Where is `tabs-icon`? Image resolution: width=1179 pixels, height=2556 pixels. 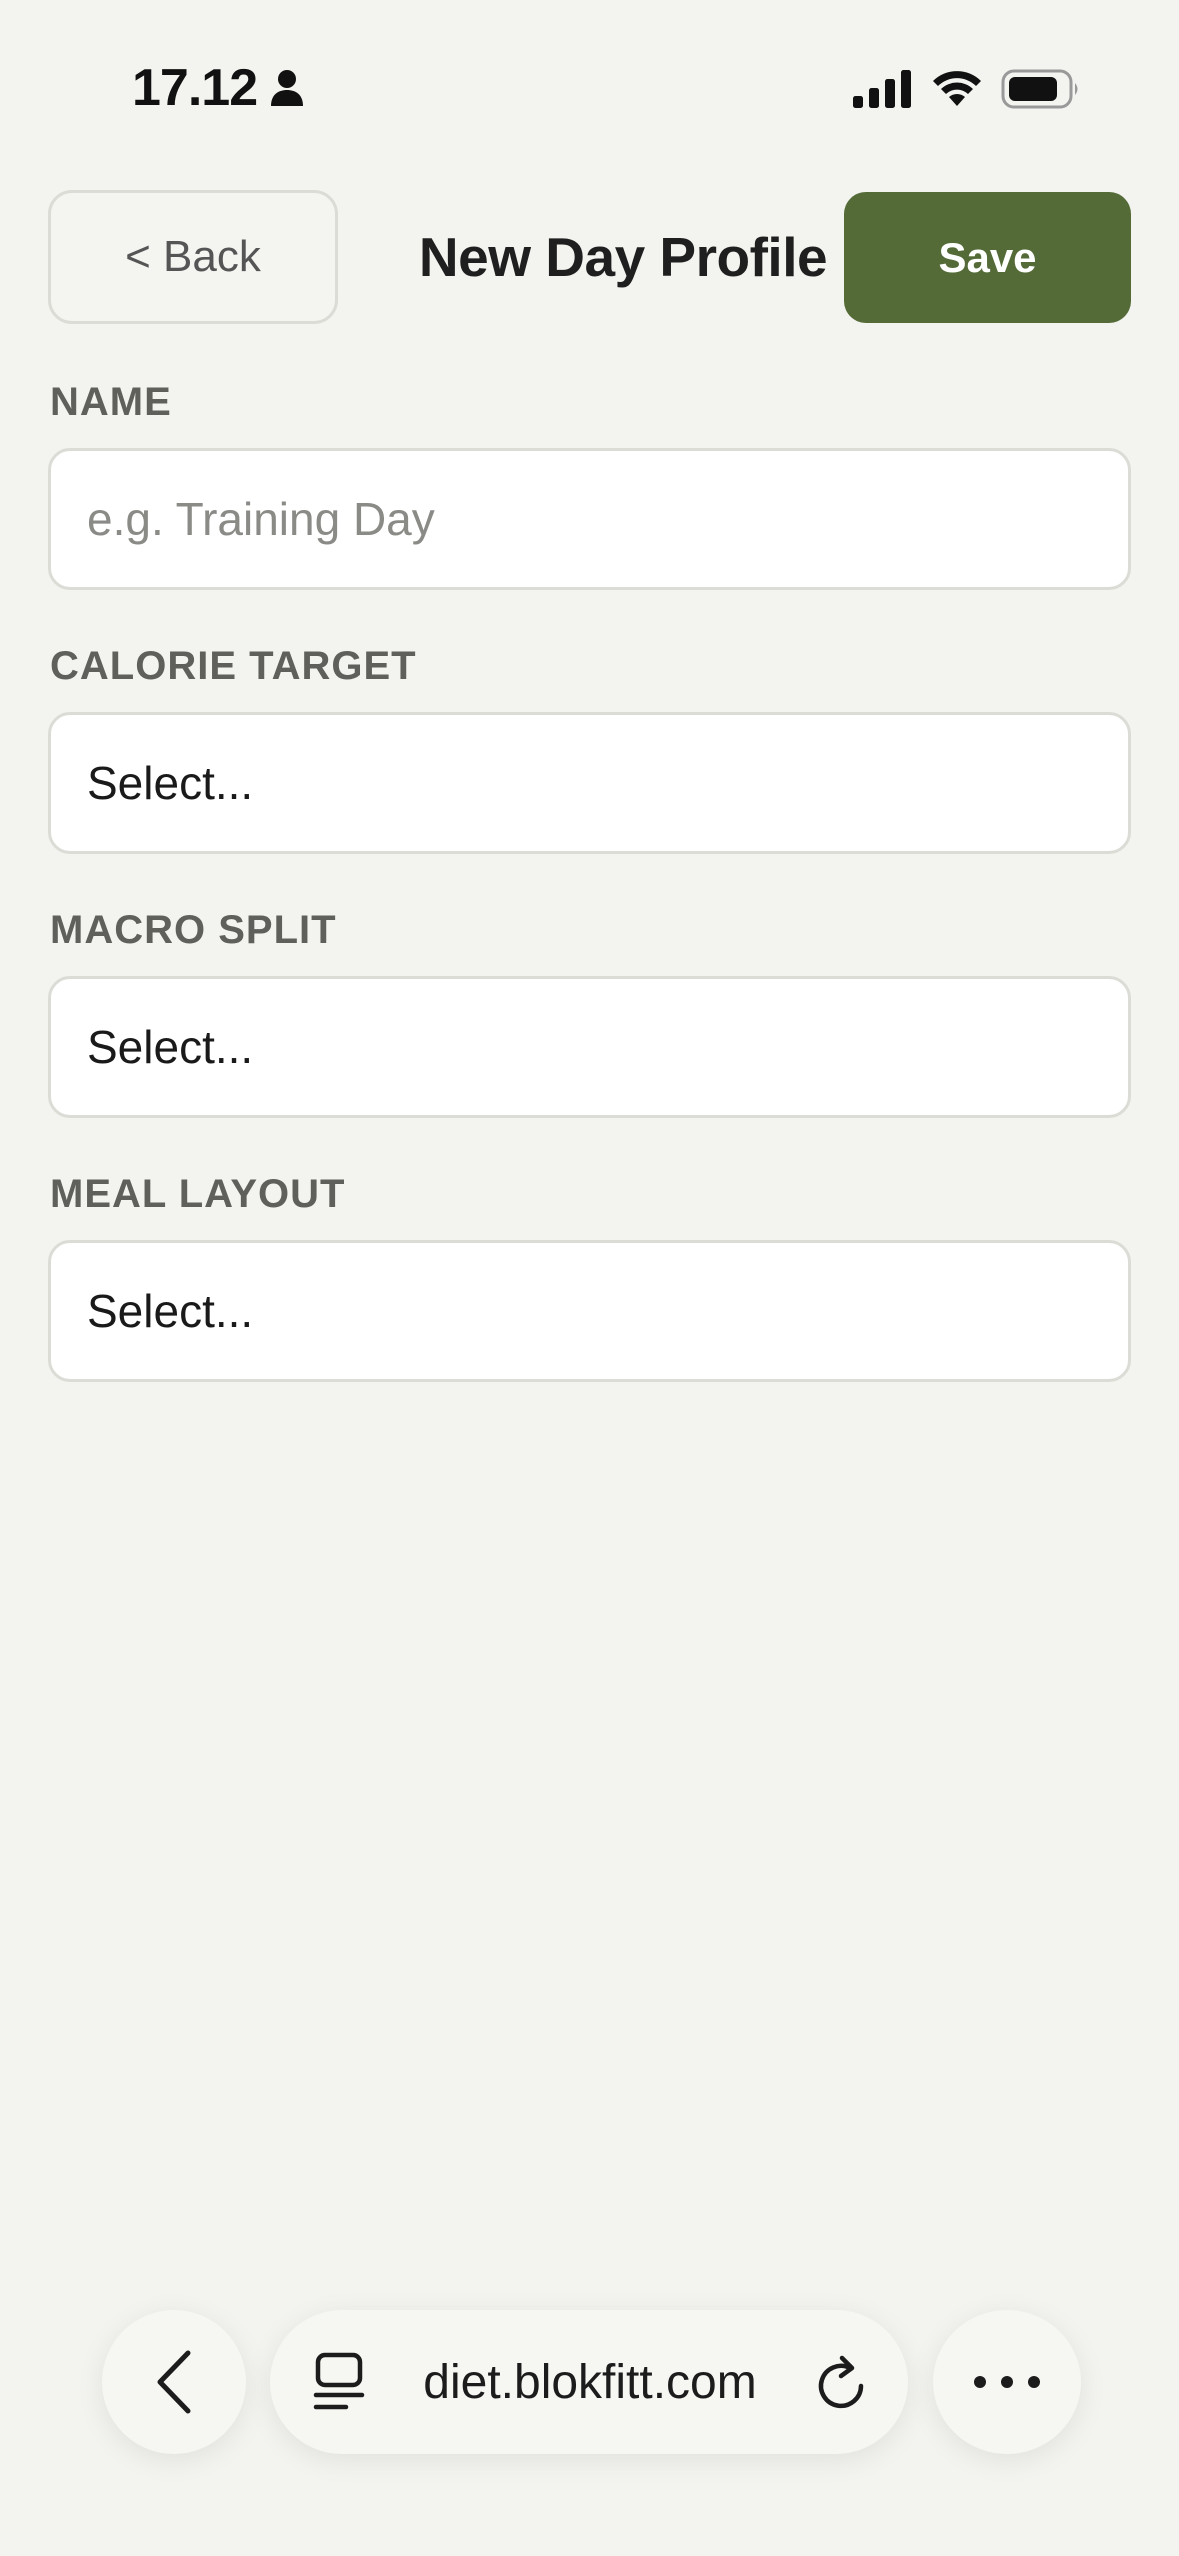 tabs-icon is located at coordinates (339, 2382).